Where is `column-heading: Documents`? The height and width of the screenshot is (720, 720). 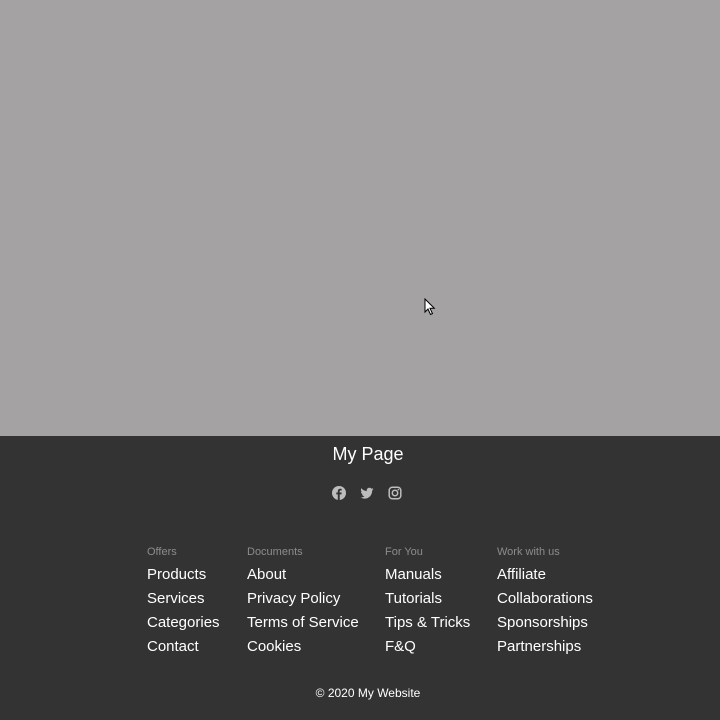 column-heading: Documents is located at coordinates (275, 552).